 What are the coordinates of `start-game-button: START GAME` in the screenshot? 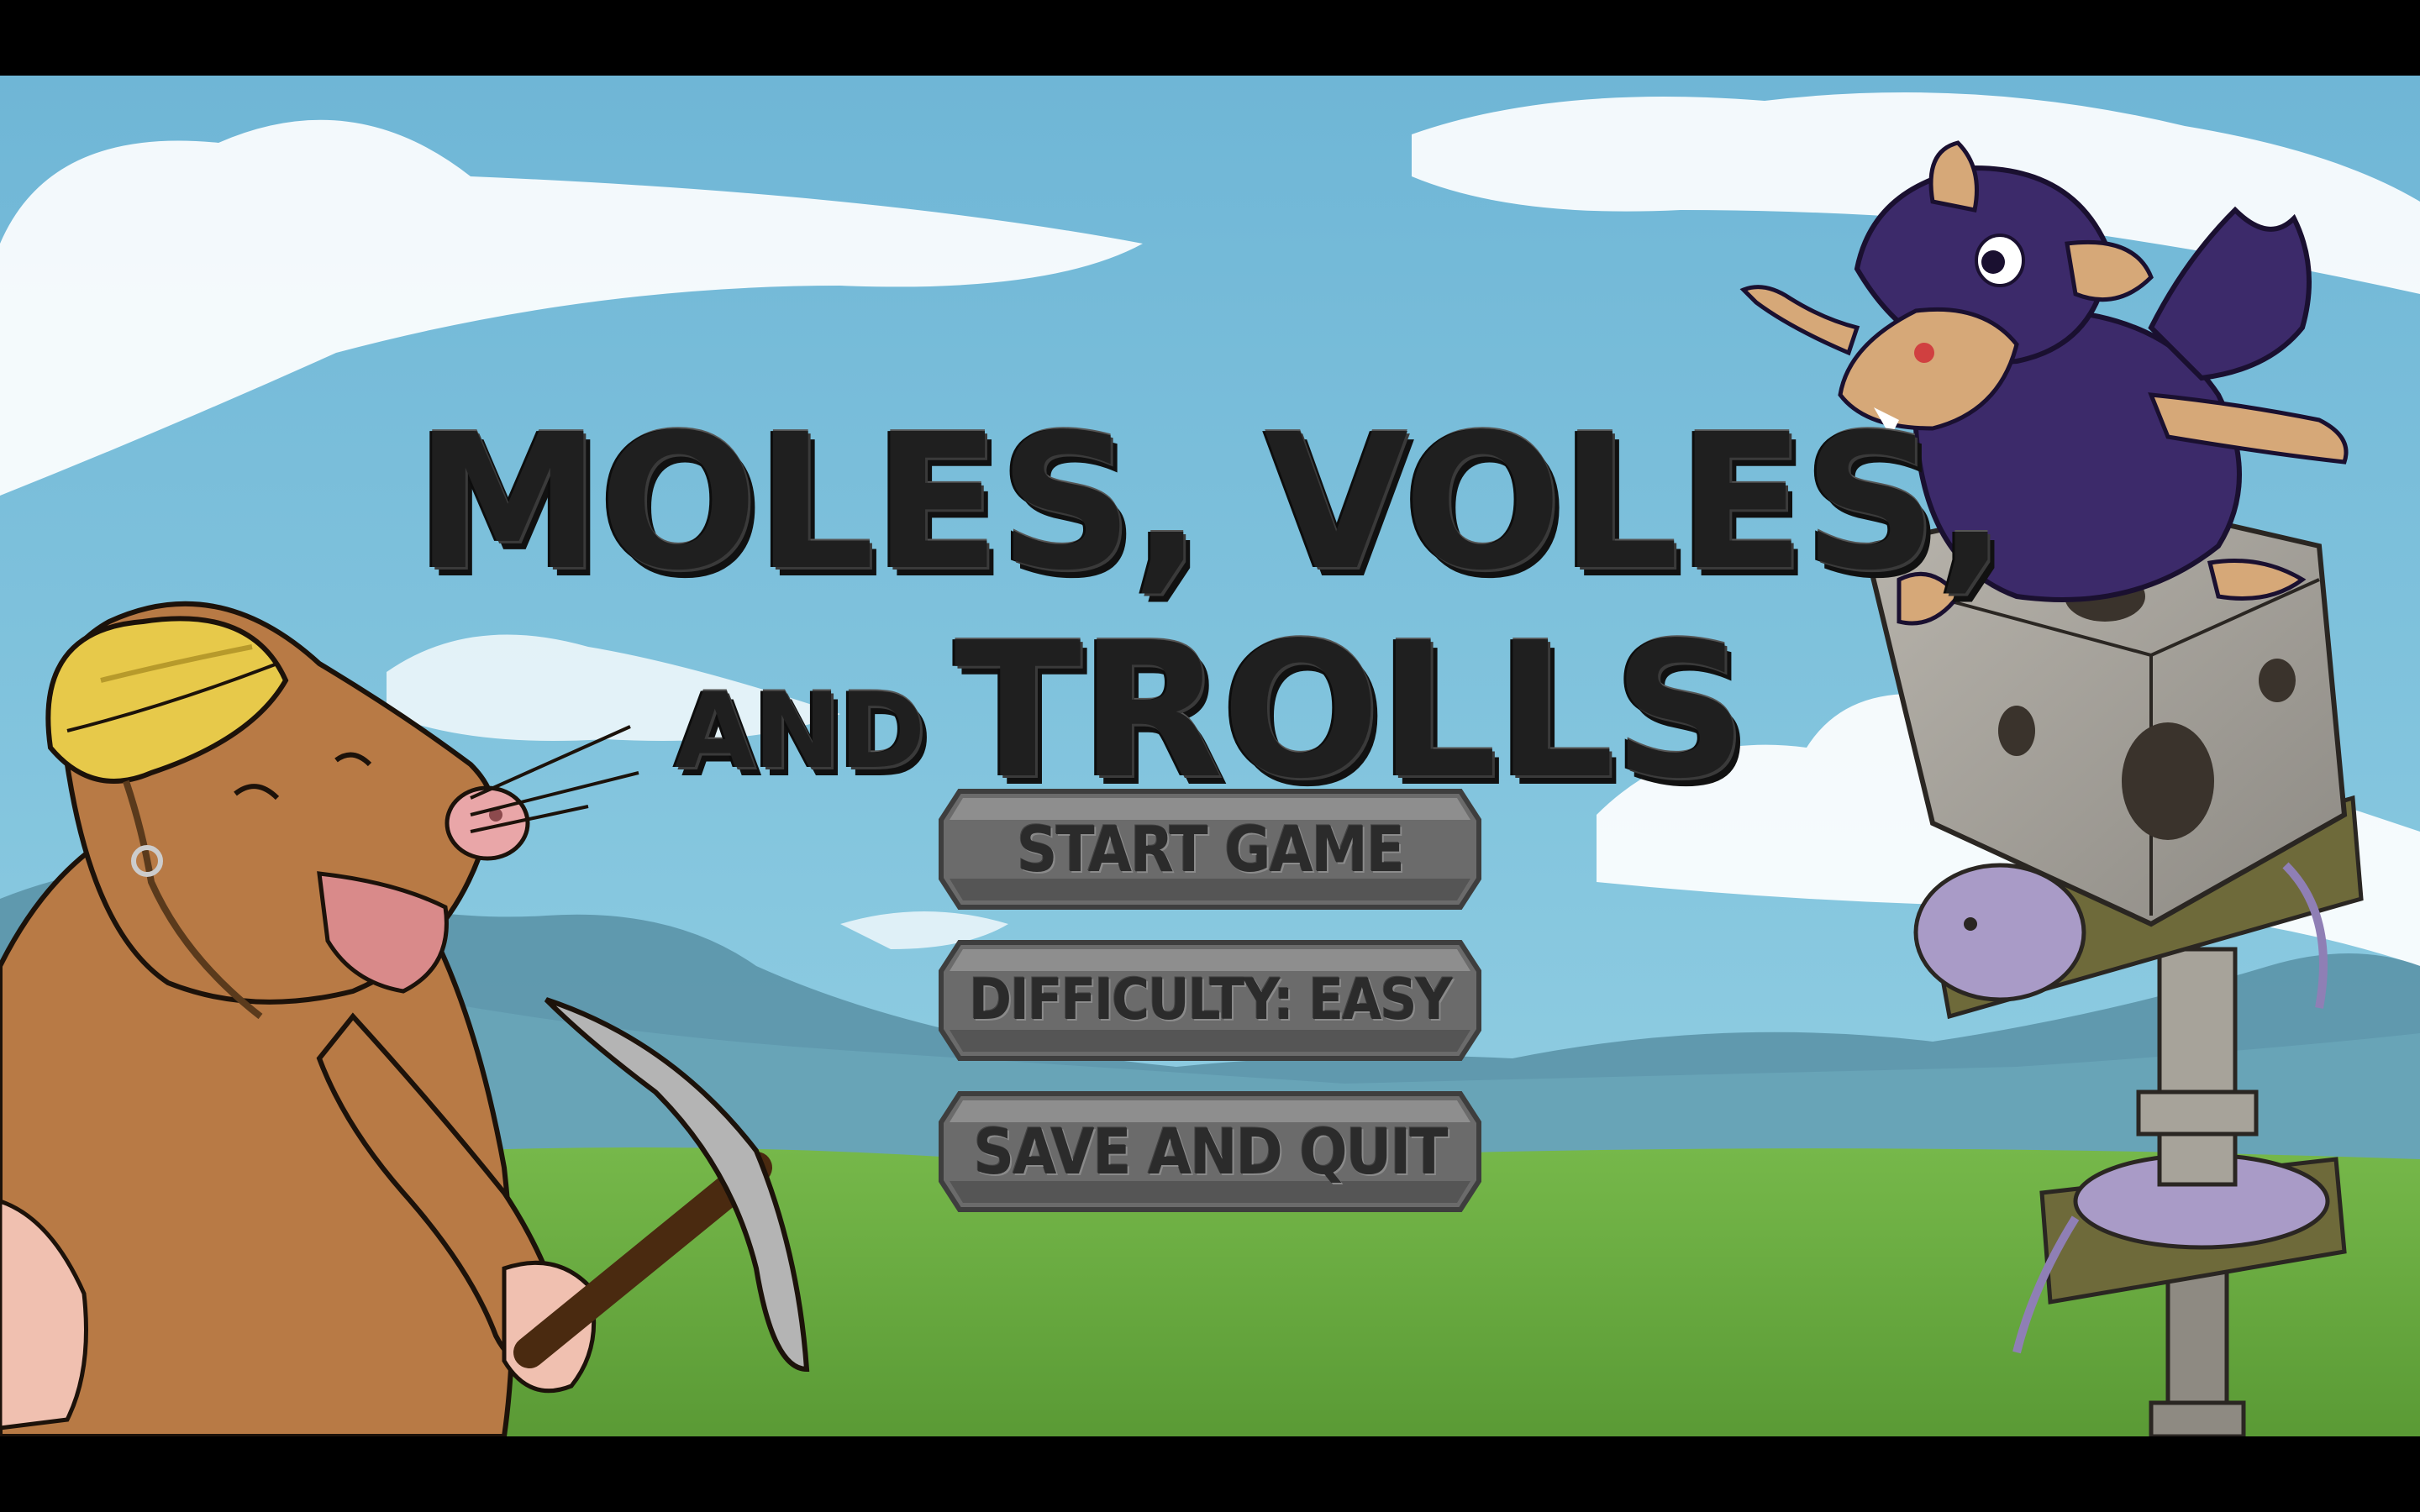 It's located at (1210, 849).